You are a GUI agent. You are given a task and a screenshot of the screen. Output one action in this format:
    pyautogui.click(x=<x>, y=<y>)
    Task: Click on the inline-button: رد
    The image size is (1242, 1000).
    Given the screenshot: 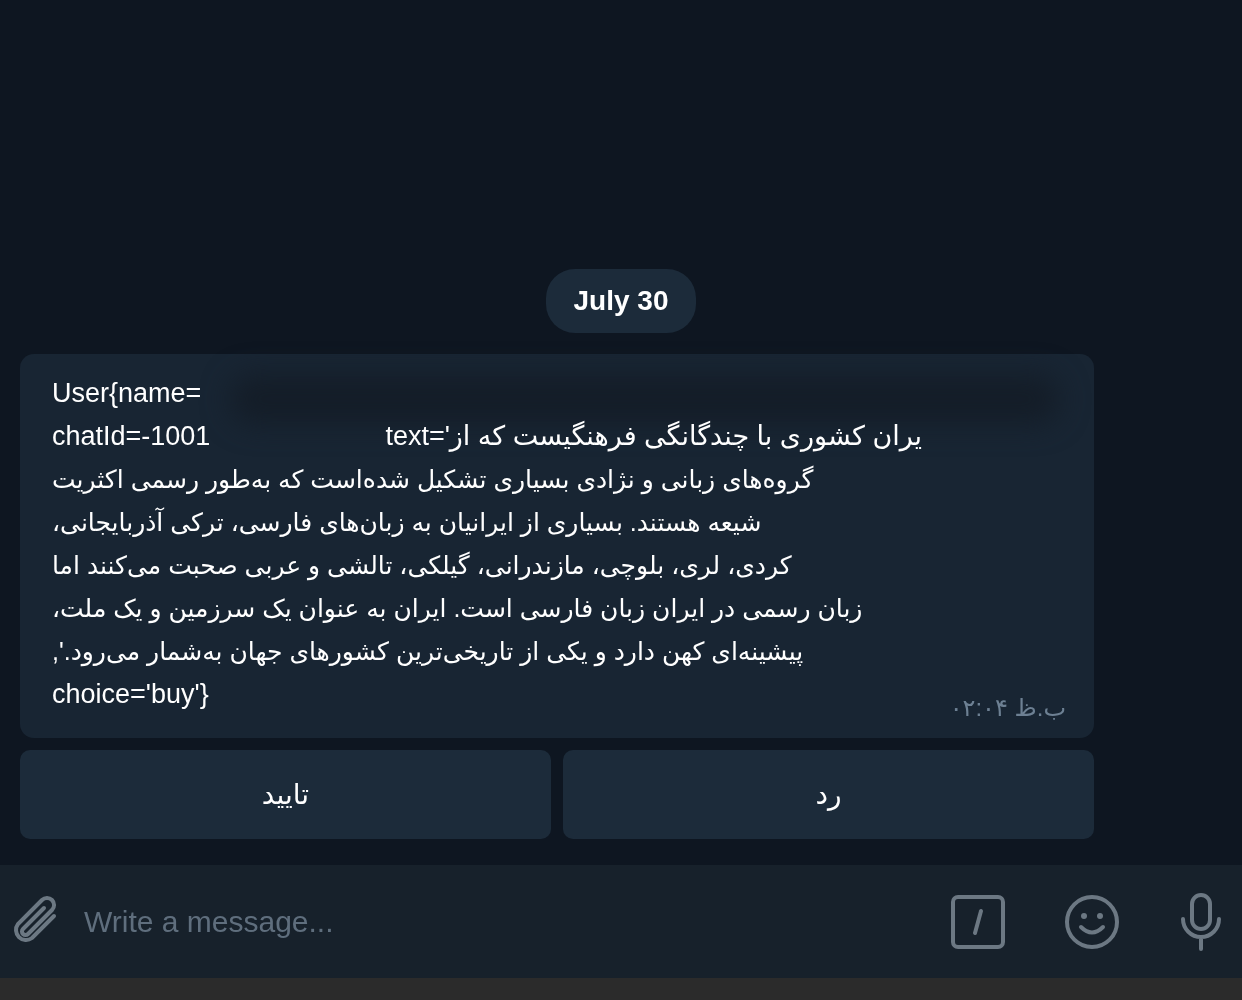 What is the action you would take?
    pyautogui.click(x=828, y=794)
    